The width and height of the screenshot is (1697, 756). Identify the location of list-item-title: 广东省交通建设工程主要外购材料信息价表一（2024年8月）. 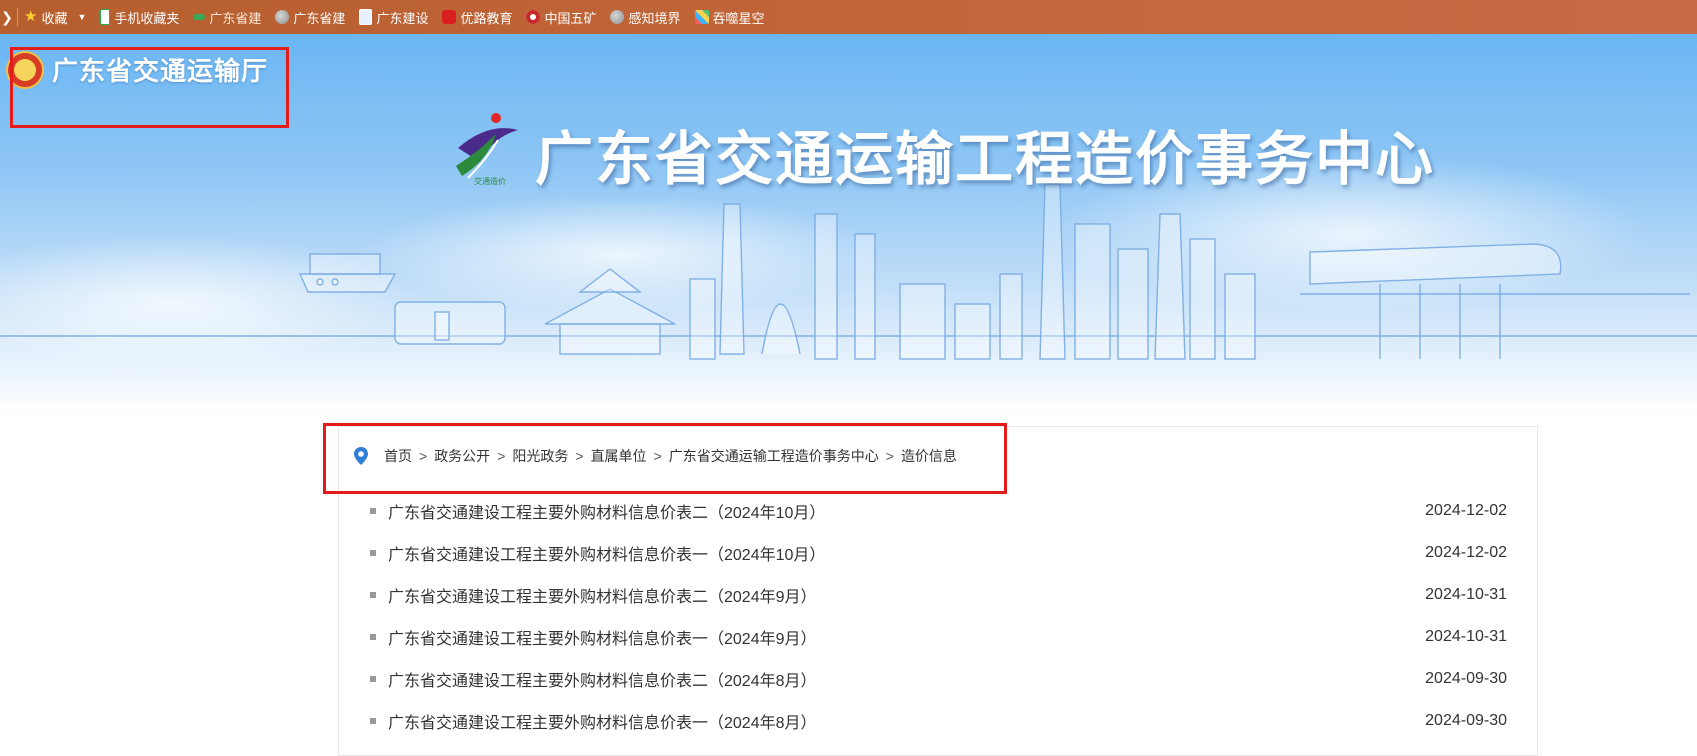
(602, 721).